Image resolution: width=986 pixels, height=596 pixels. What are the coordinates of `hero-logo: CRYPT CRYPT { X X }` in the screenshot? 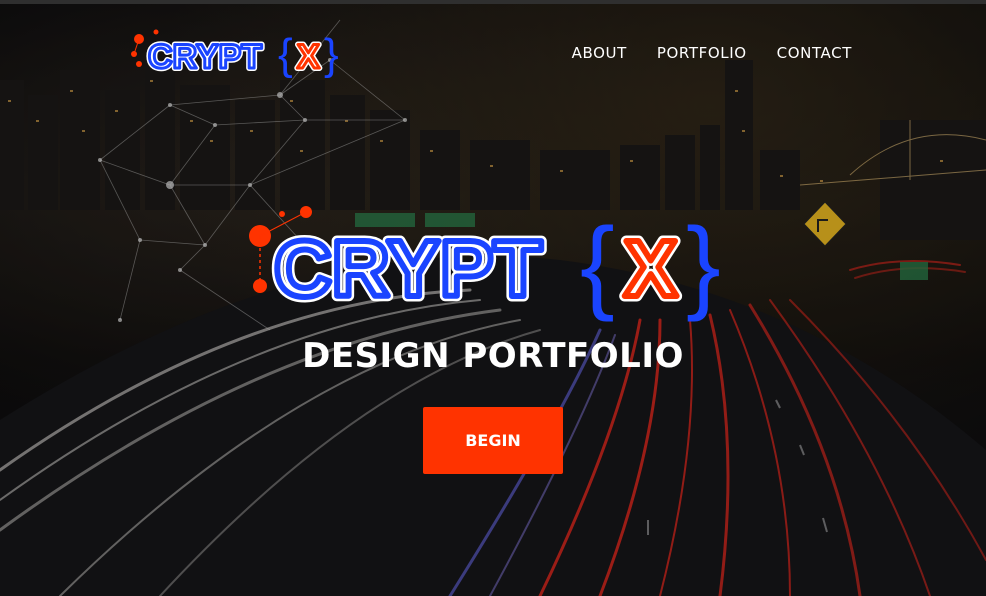 It's located at (495, 264).